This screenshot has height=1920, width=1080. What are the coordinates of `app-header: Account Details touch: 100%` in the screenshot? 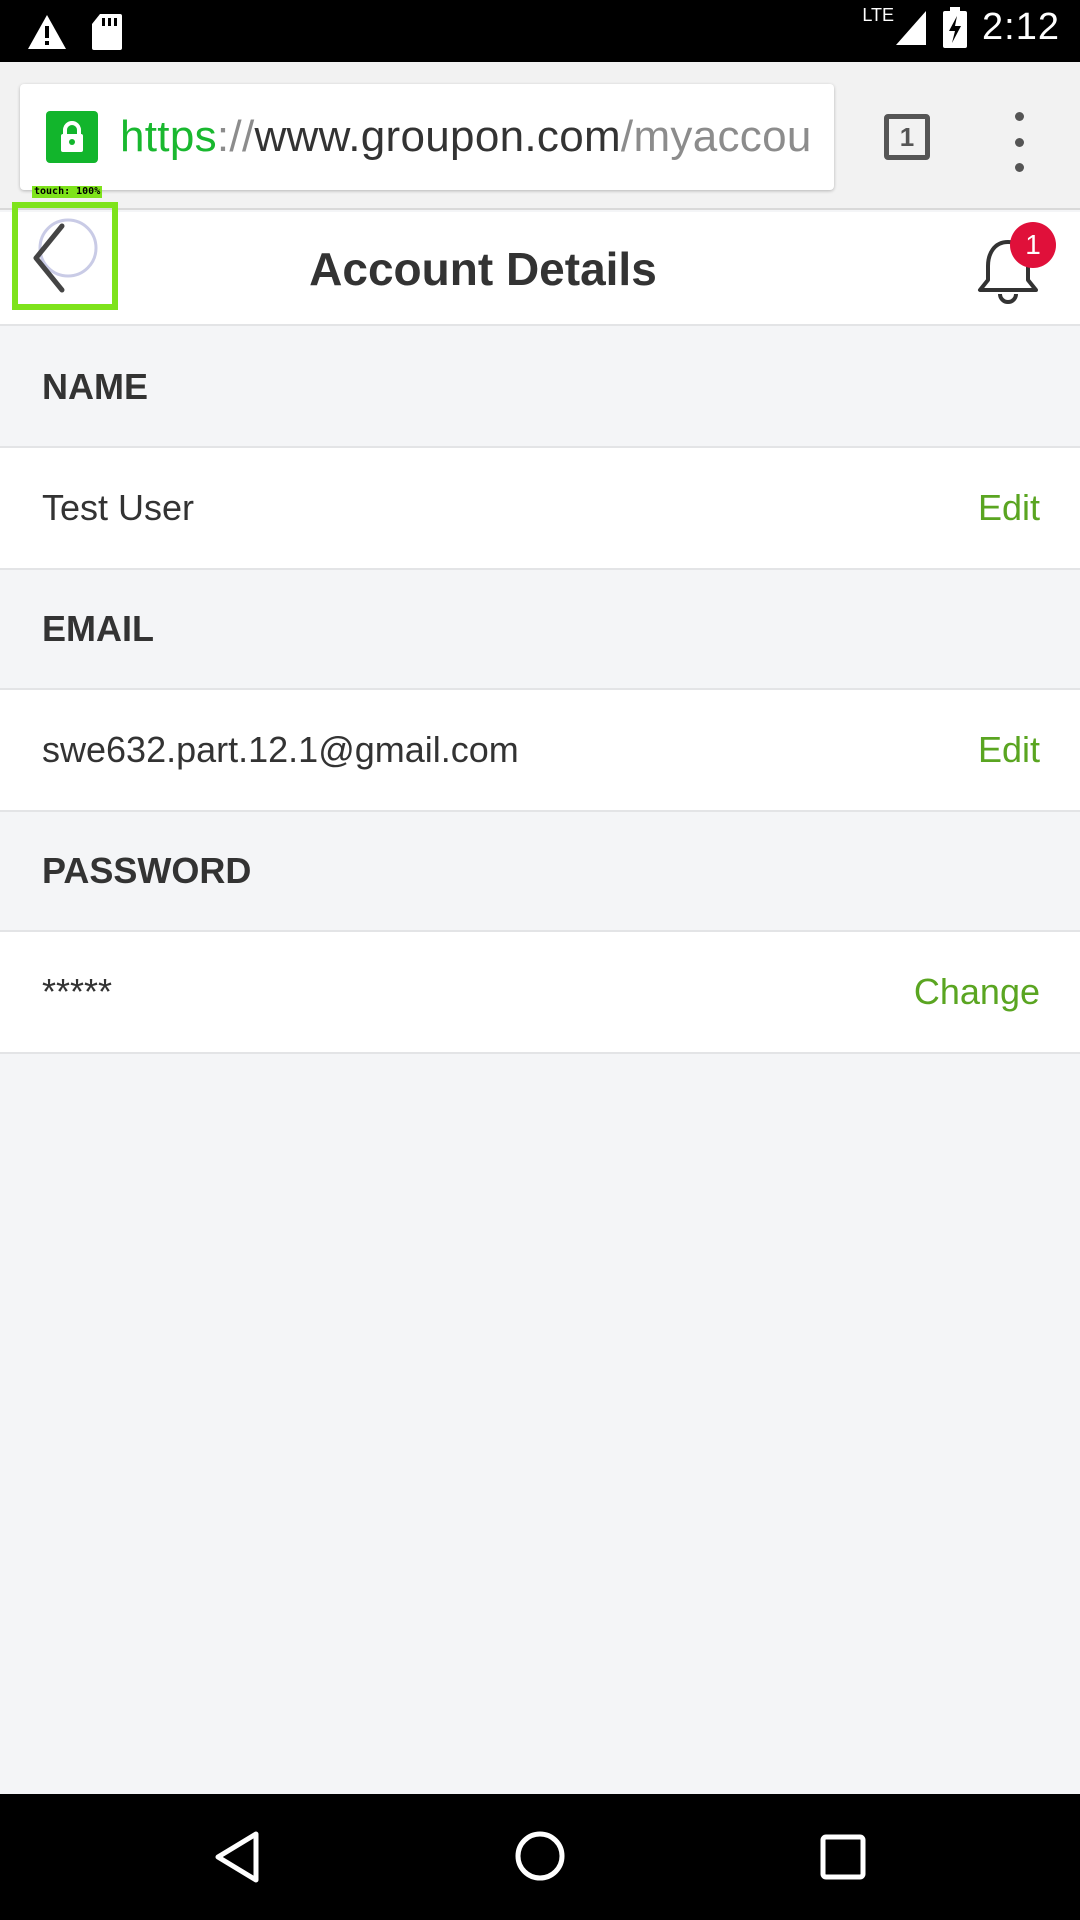 It's located at (540, 256).